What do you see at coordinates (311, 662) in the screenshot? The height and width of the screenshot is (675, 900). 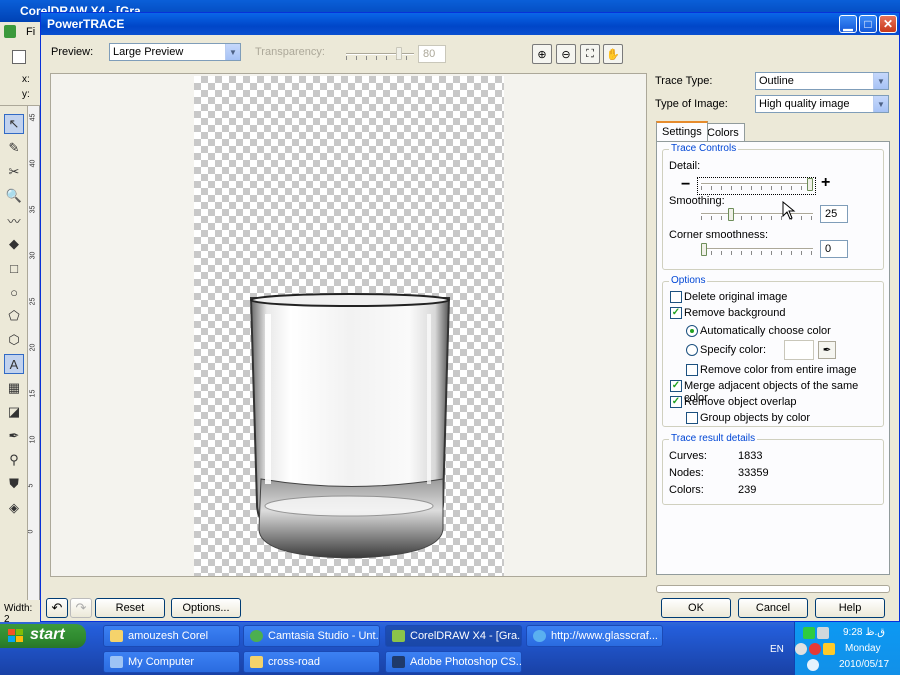 I see `taskbar-item: cross-road` at bounding box center [311, 662].